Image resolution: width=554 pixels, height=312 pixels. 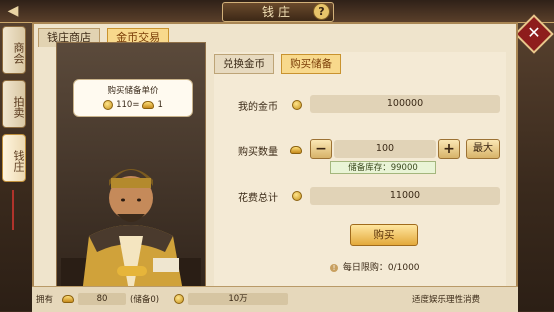 What do you see at coordinates (321, 11) in the screenshot?
I see `help-button: ?` at bounding box center [321, 11].